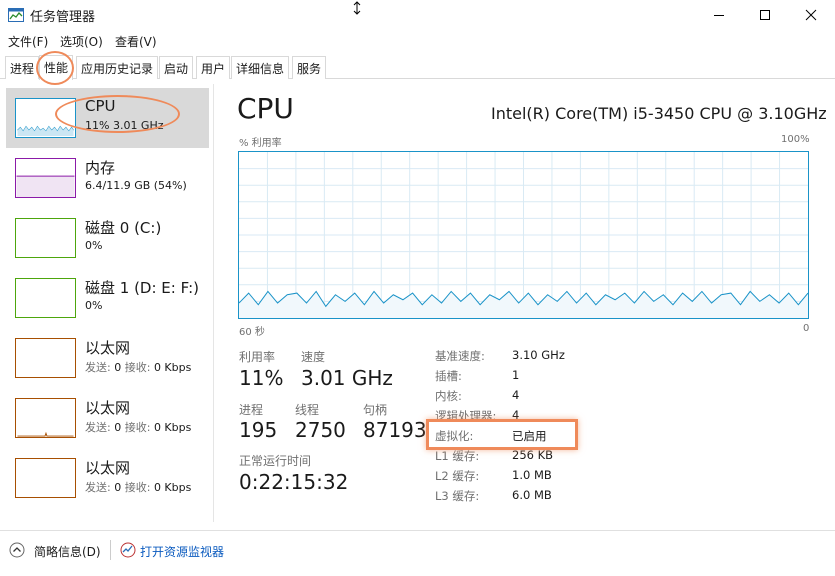 This screenshot has width=835, height=576. Describe the element at coordinates (260, 67) in the screenshot. I see `tab-details: 详细信息` at that location.